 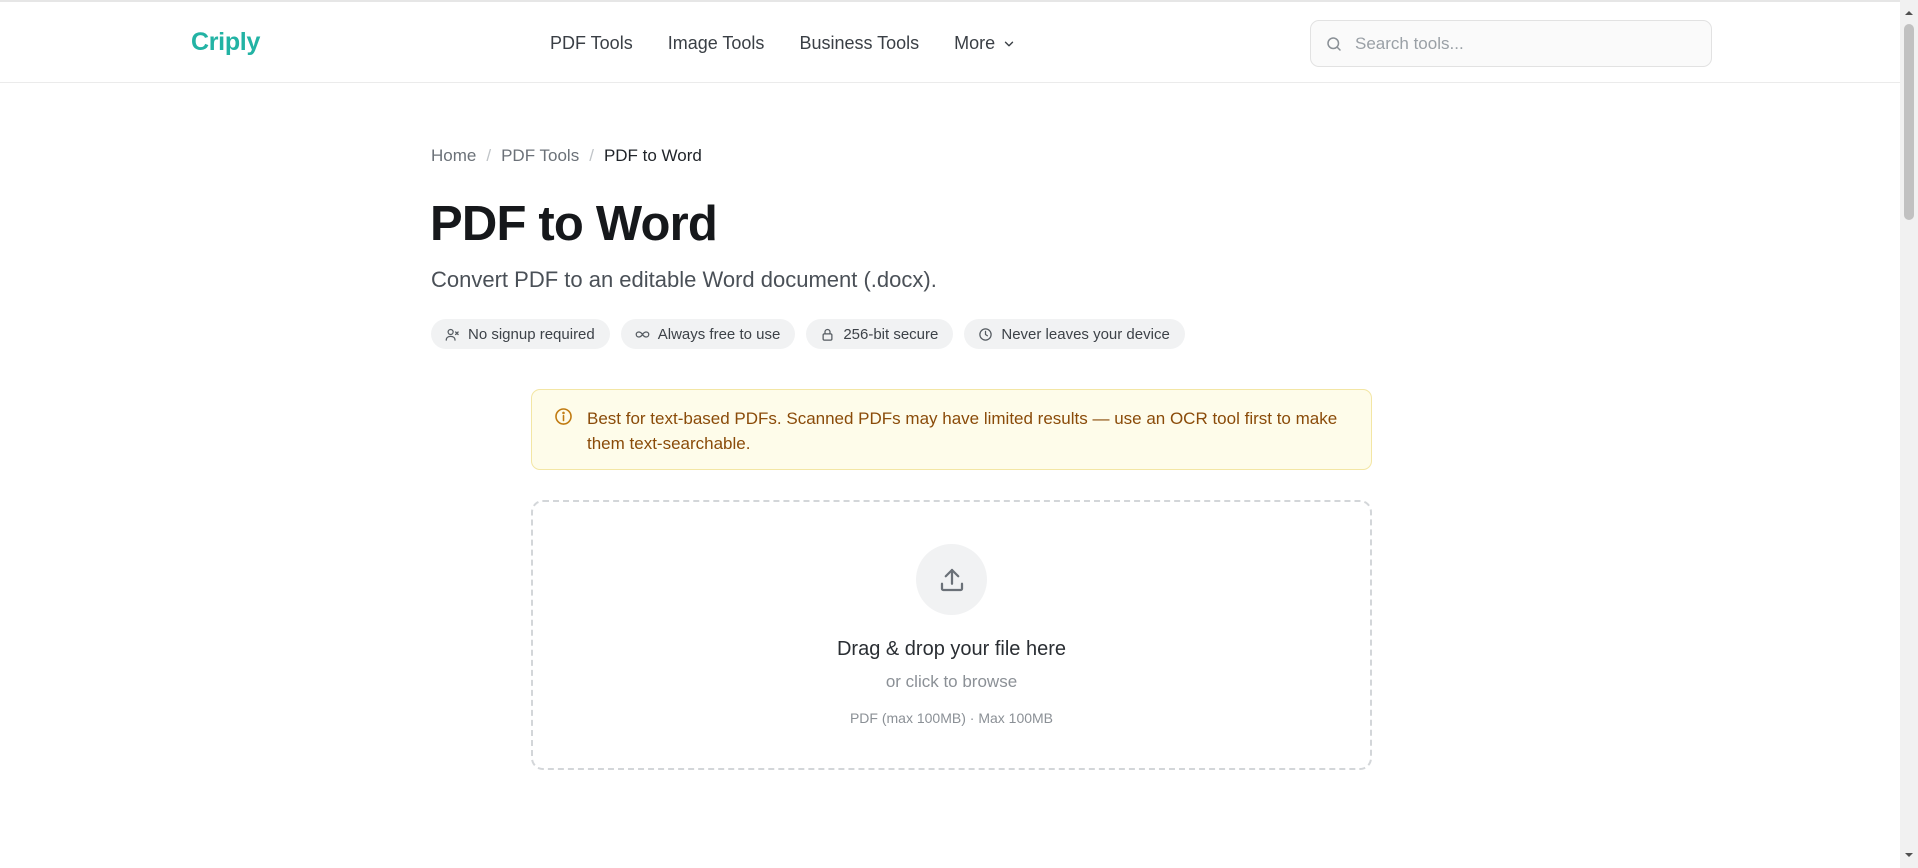 I want to click on chevron-down-icon, so click(x=1009, y=43).